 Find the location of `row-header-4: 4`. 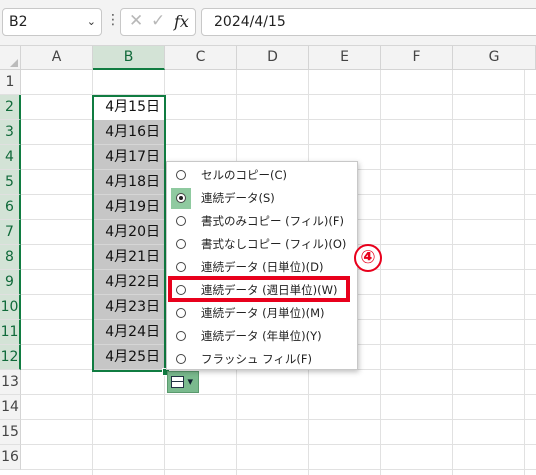

row-header-4: 4 is located at coordinates (10, 157).